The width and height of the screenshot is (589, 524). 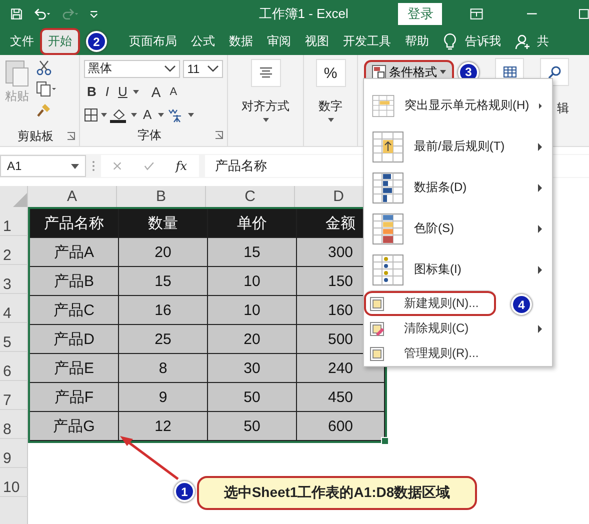 I want to click on column-header: B, so click(x=161, y=196).